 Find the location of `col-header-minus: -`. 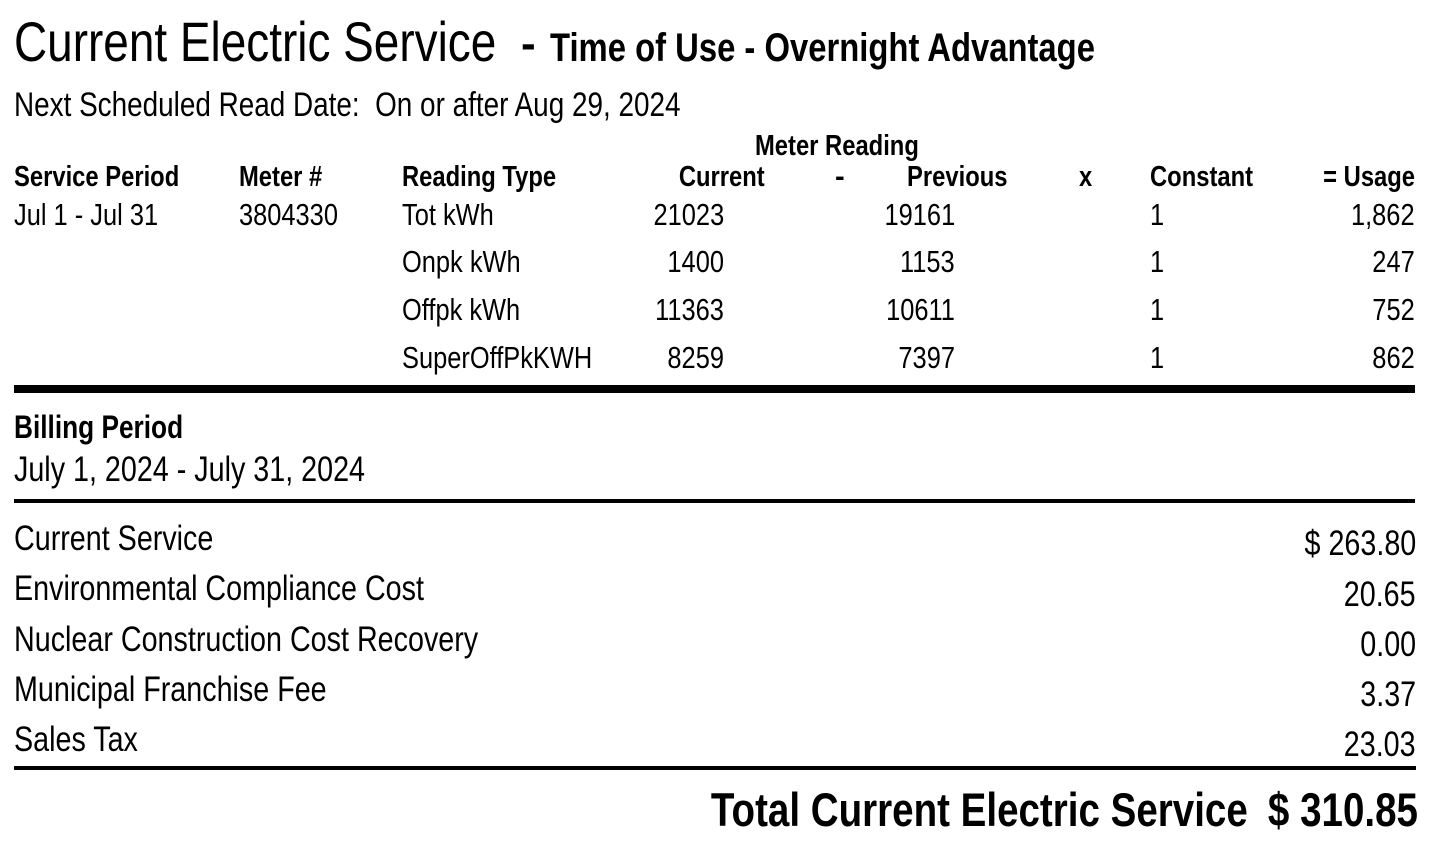

col-header-minus: - is located at coordinates (840, 177).